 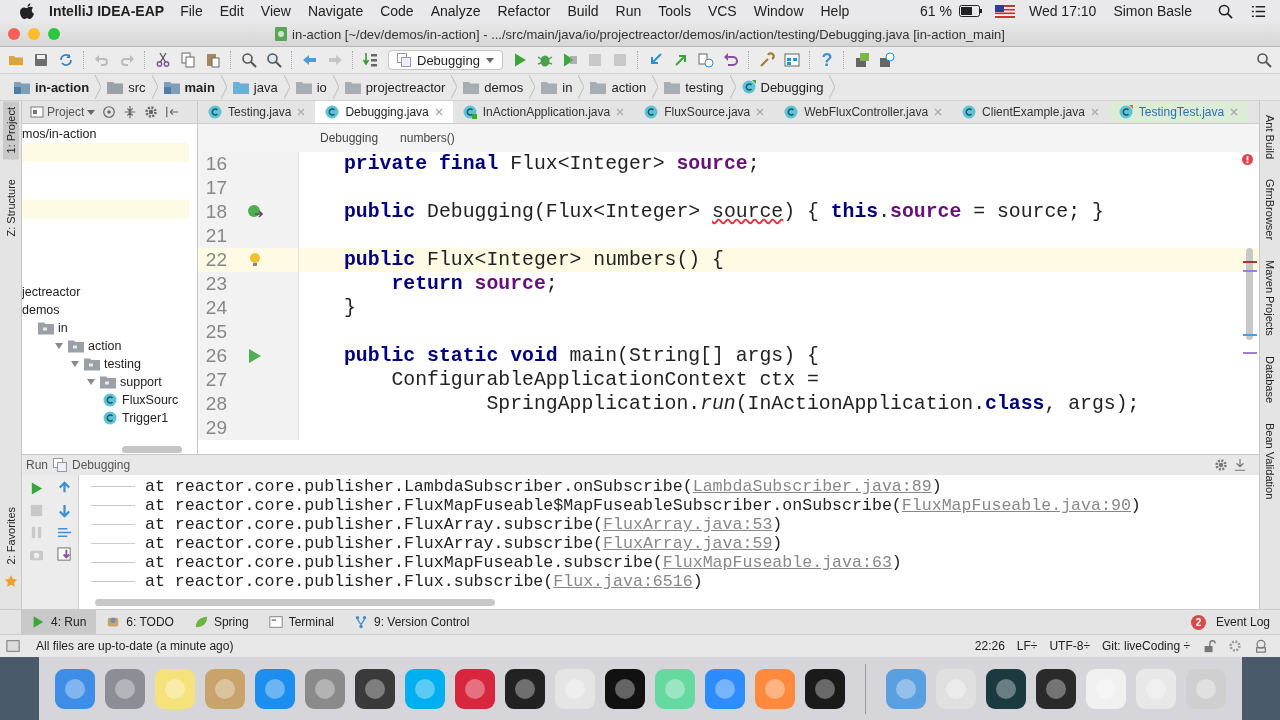 I want to click on menu-item: Code, so click(x=397, y=11).